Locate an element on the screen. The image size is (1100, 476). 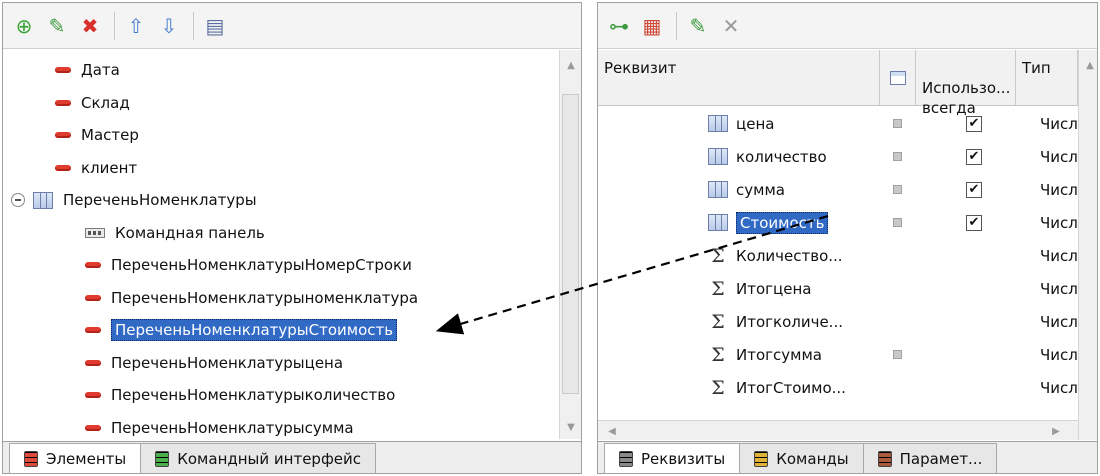
add-attribute-icon: ⊶ is located at coordinates (619, 25).